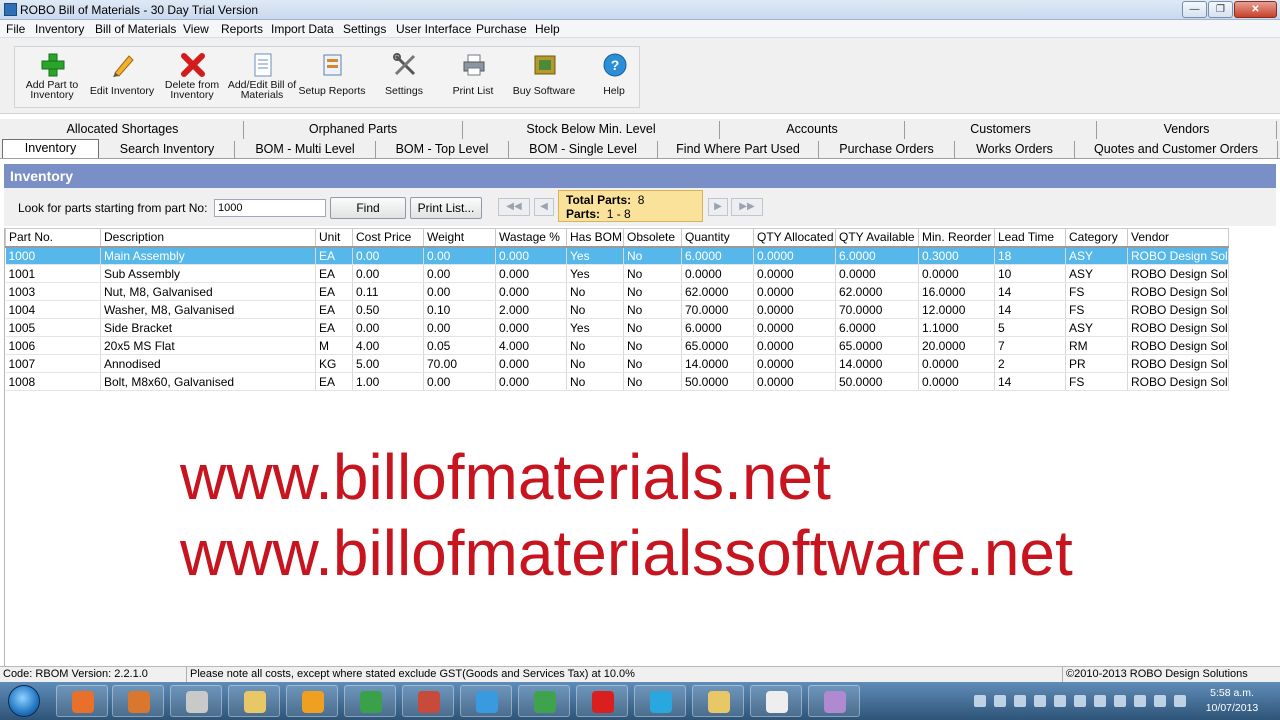  What do you see at coordinates (208, 273) in the screenshot?
I see `table-cell: Sub Assembly` at bounding box center [208, 273].